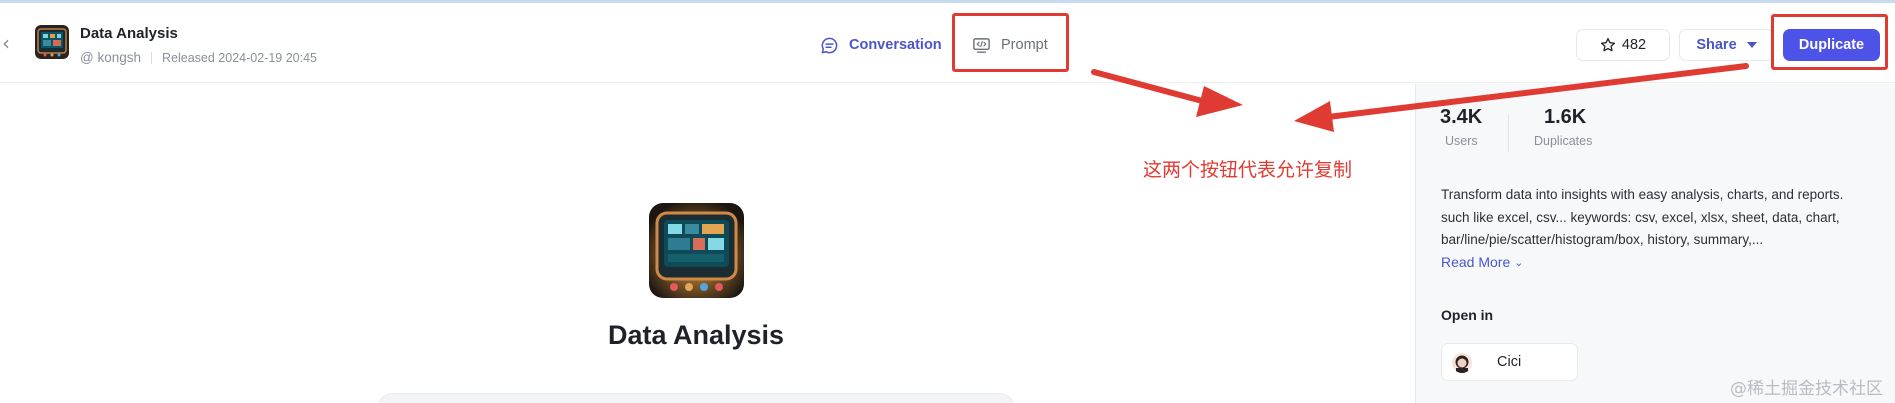  Describe the element at coordinates (696, 398) in the screenshot. I see `chat-card-top-edge` at that location.